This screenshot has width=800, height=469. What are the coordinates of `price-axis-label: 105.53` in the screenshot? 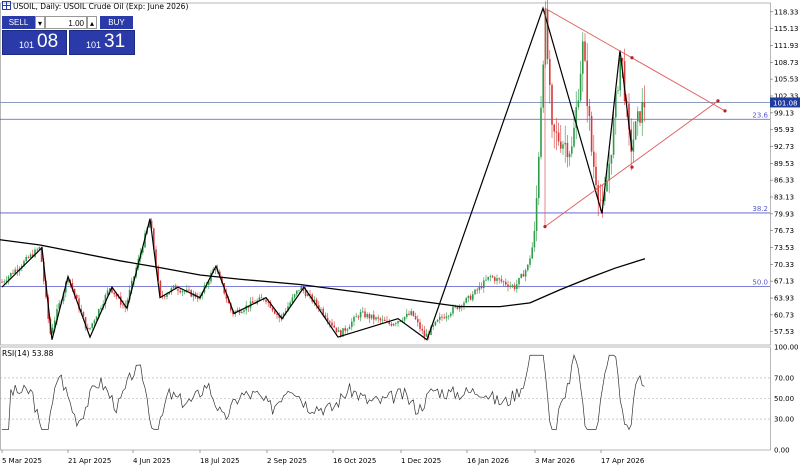 It's located at (786, 80).